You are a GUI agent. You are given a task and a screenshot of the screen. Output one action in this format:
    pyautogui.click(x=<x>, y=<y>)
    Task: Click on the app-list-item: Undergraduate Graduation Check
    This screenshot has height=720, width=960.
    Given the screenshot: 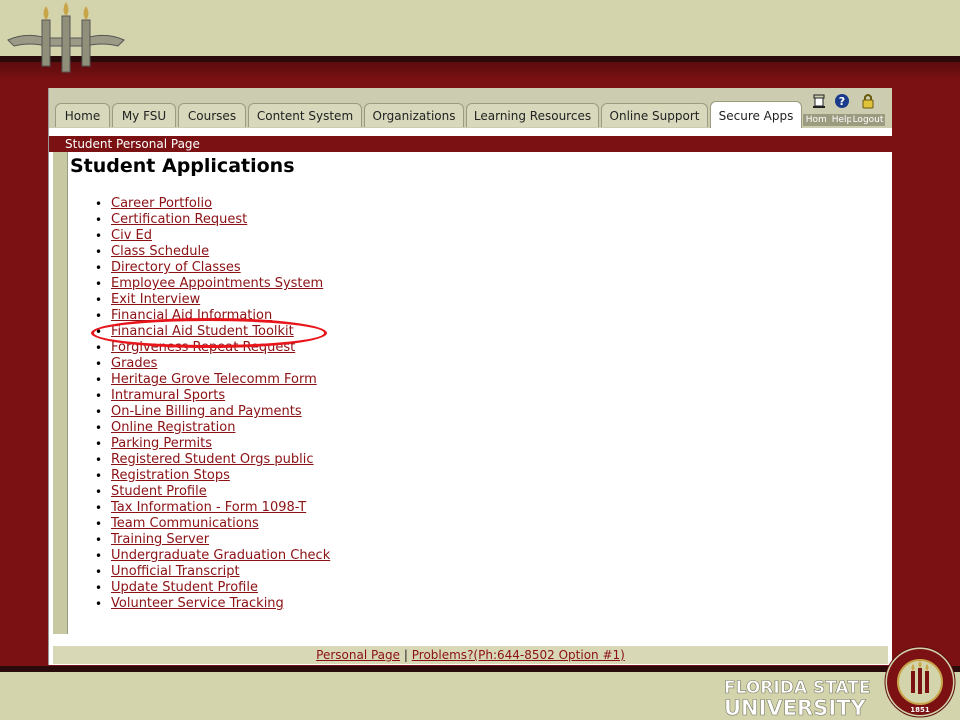 What is the action you would take?
    pyautogui.click(x=212, y=556)
    